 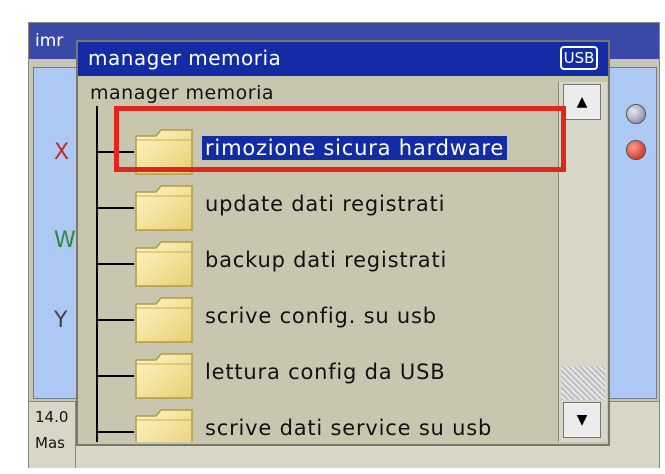 I want to click on usb-badge-icon: USB, so click(x=579, y=58).